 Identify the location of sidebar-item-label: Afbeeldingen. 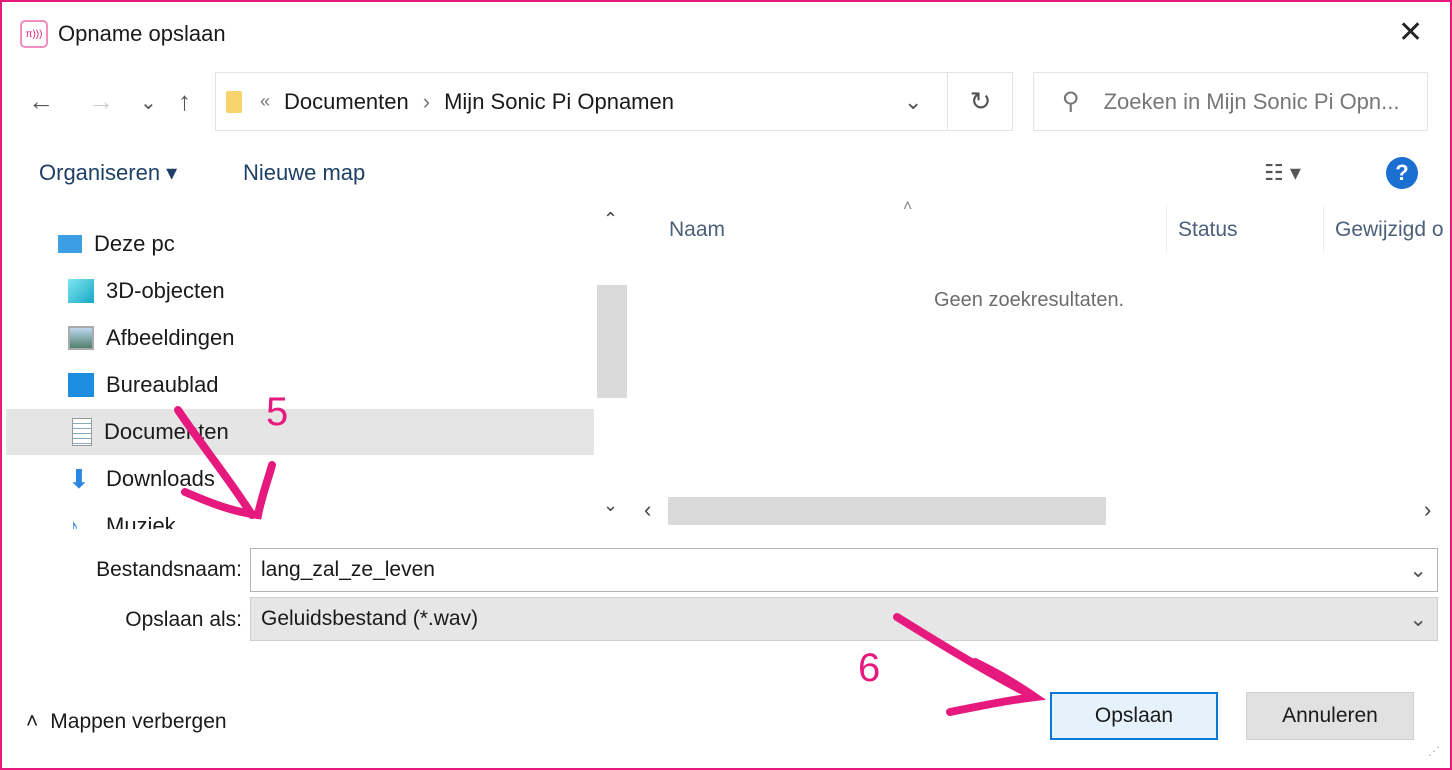
(170, 337).